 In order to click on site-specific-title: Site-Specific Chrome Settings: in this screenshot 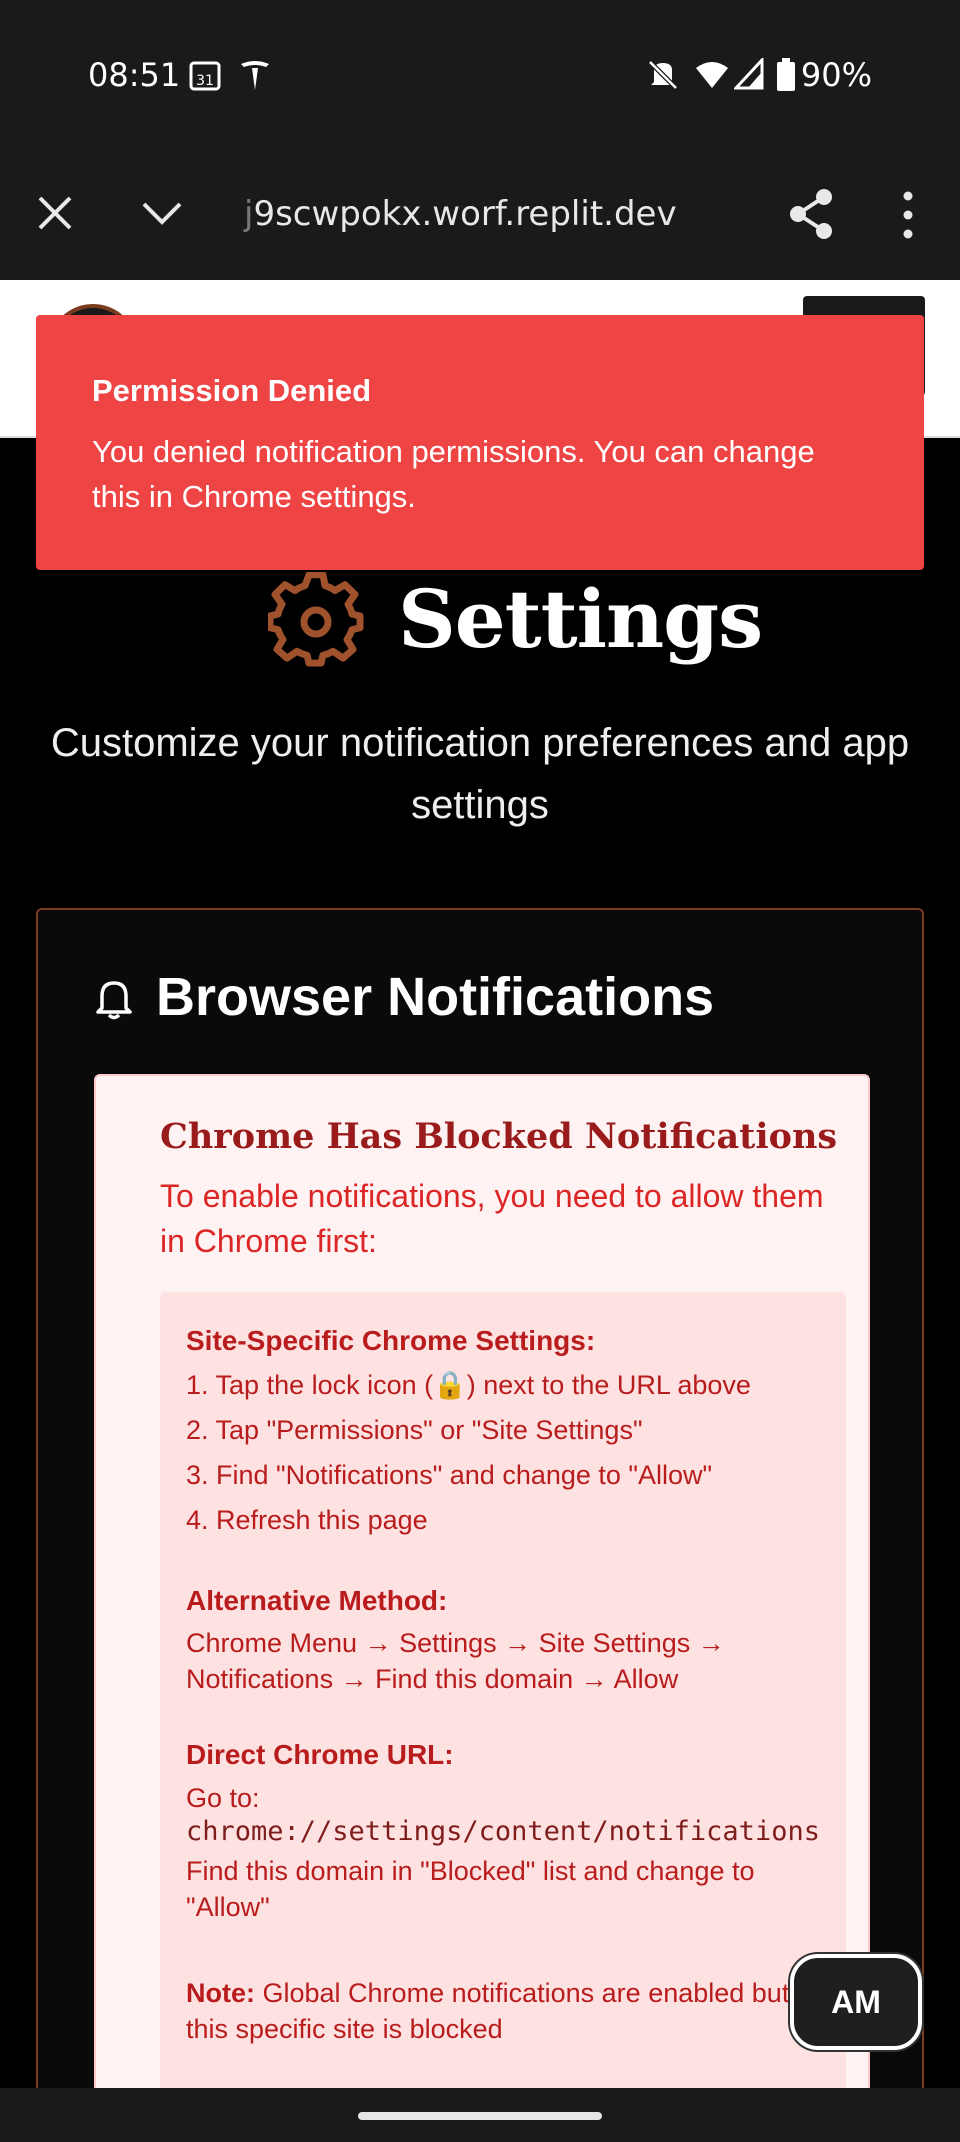, I will do `click(391, 1340)`.